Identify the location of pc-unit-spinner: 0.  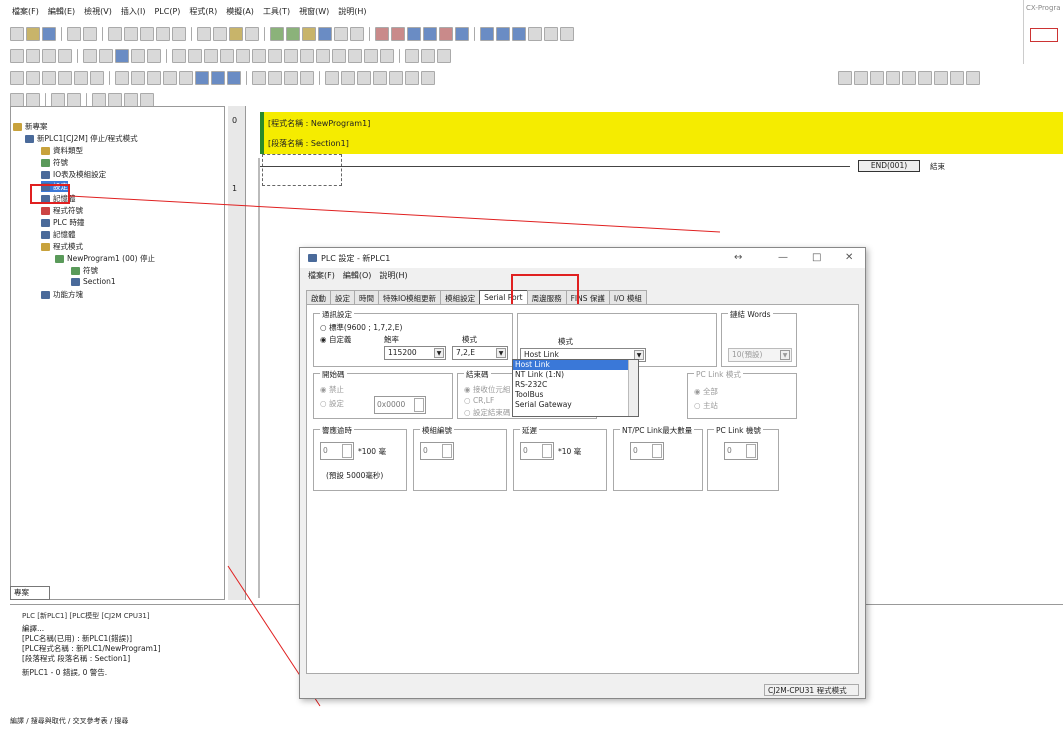
(741, 451).